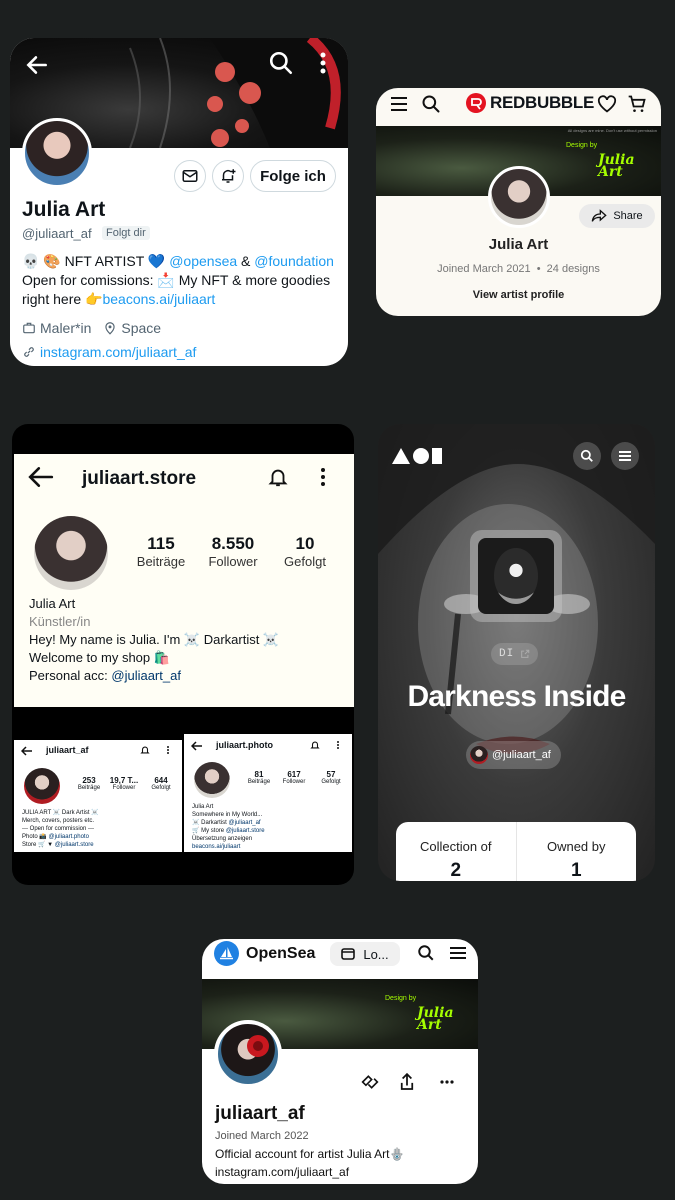  What do you see at coordinates (294, 777) in the screenshot?
I see `stat-followers: 617 Follower` at bounding box center [294, 777].